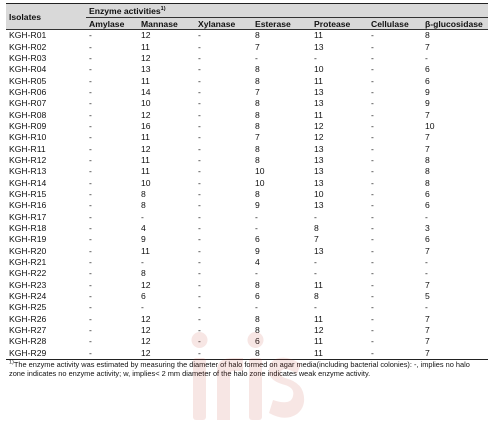  What do you see at coordinates (28, 284) in the screenshot?
I see `isolate-id-cell: KGH-R23` at bounding box center [28, 284].